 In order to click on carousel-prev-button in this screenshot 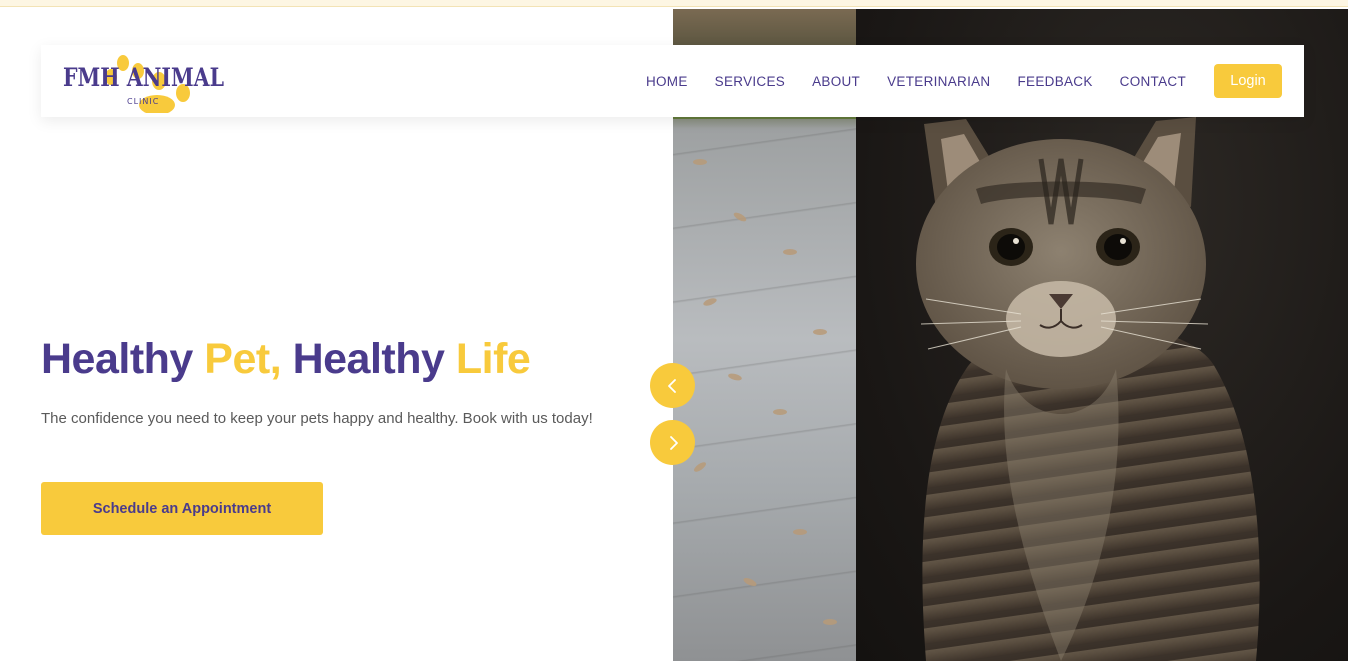, I will do `click(672, 385)`.